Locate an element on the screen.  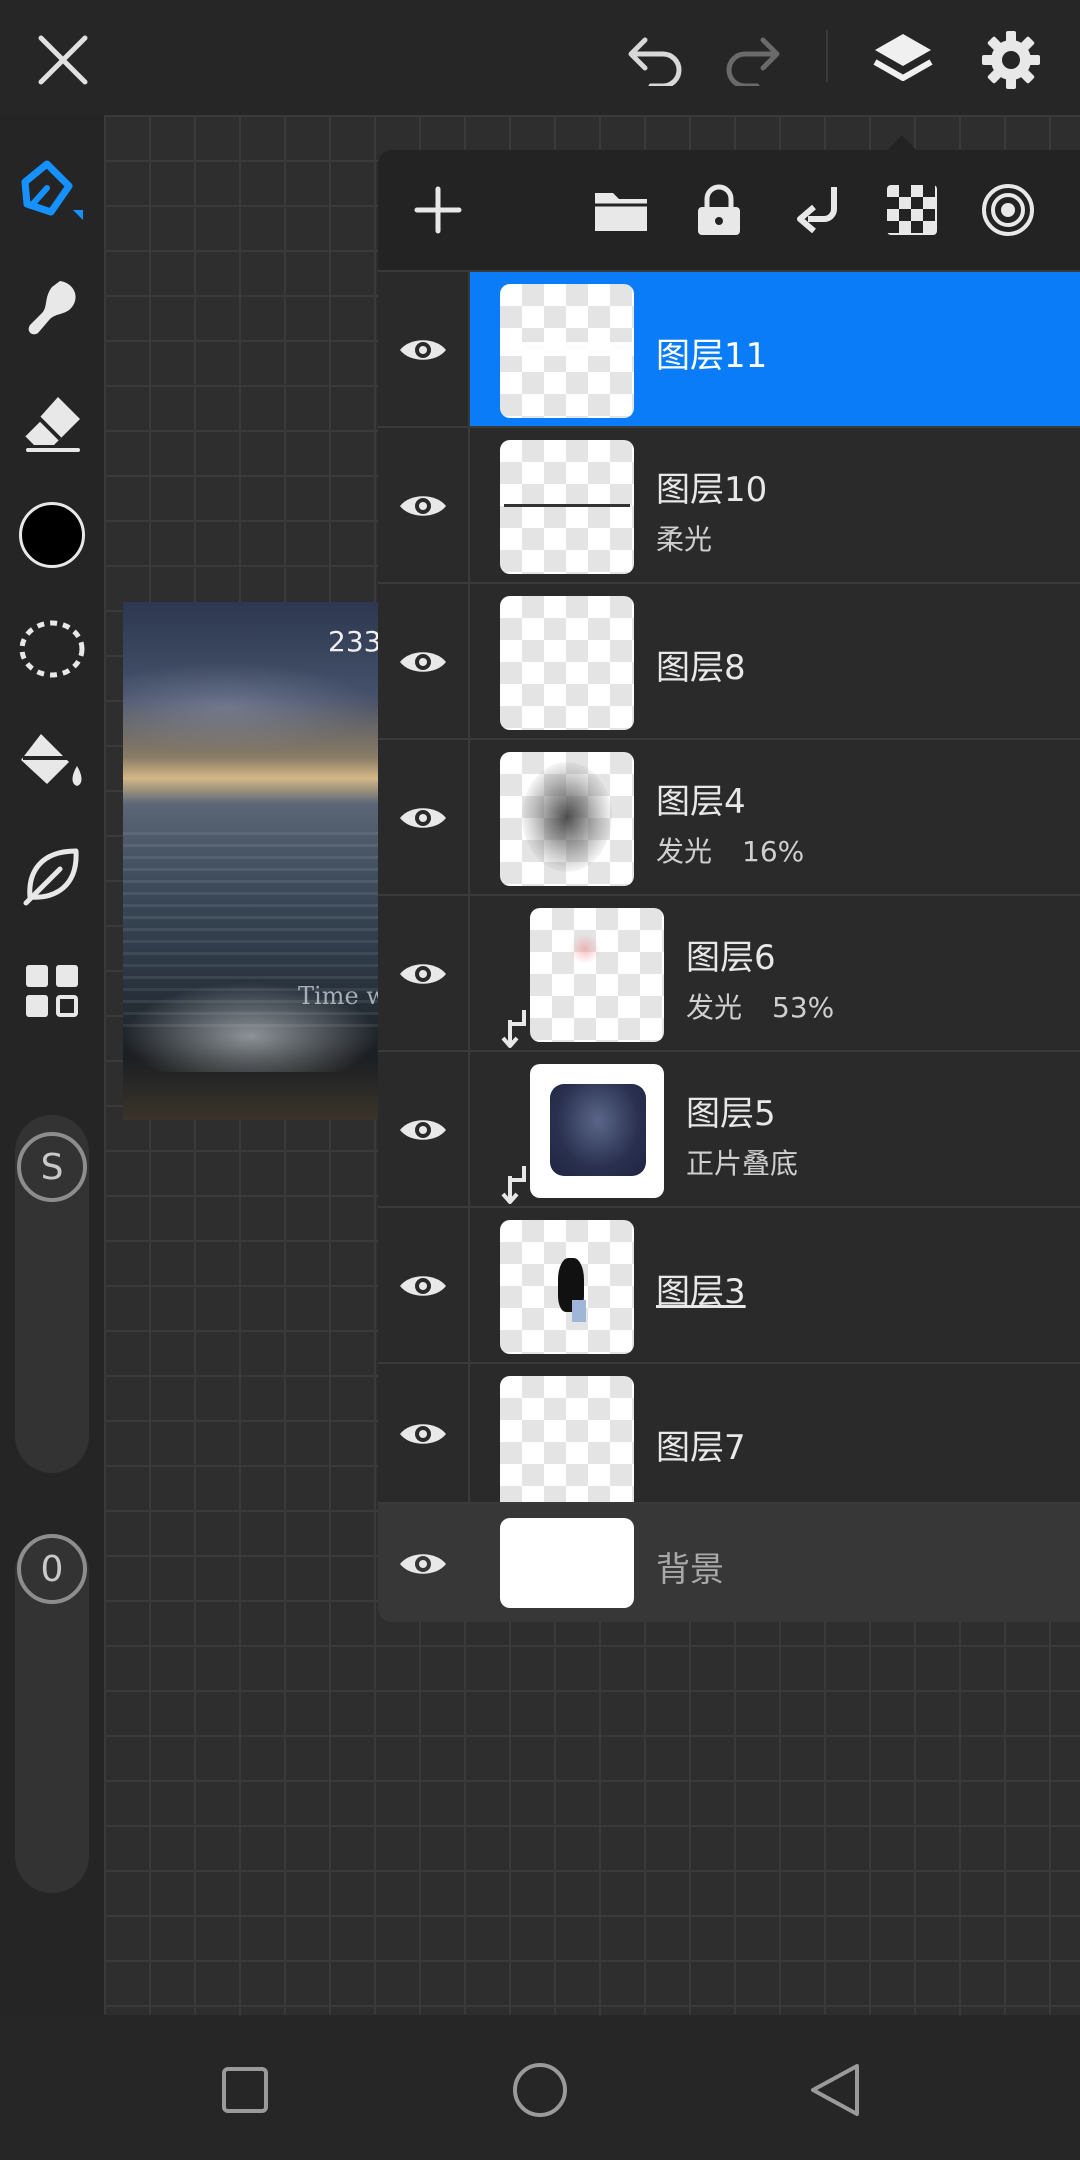
layer-name: 图层11 is located at coordinates (712, 356).